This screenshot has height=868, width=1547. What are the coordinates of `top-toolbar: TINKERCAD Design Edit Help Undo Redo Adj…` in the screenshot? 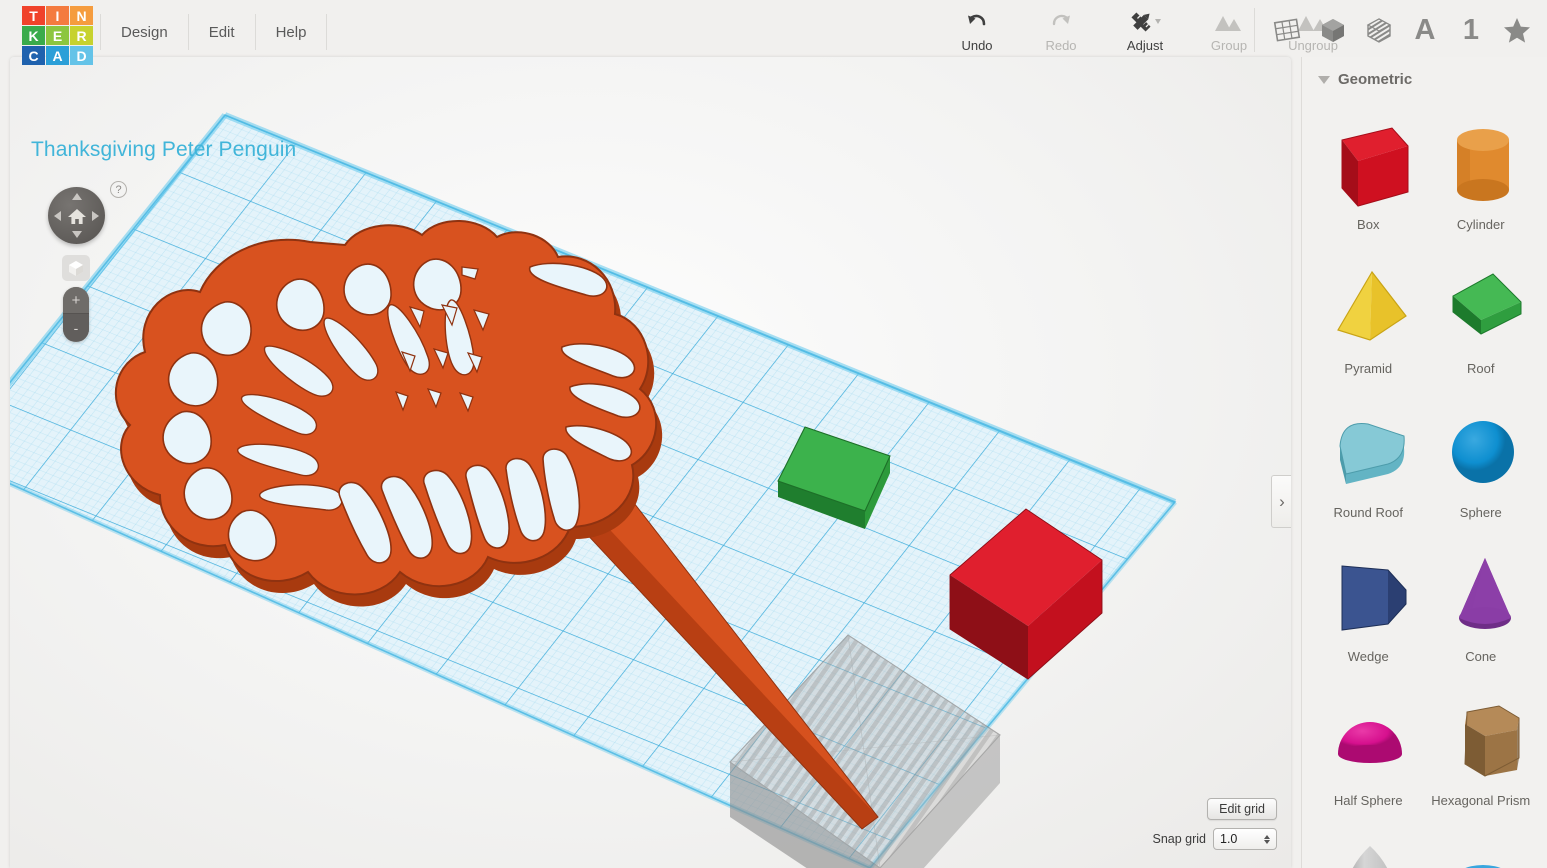 It's located at (773, 32).